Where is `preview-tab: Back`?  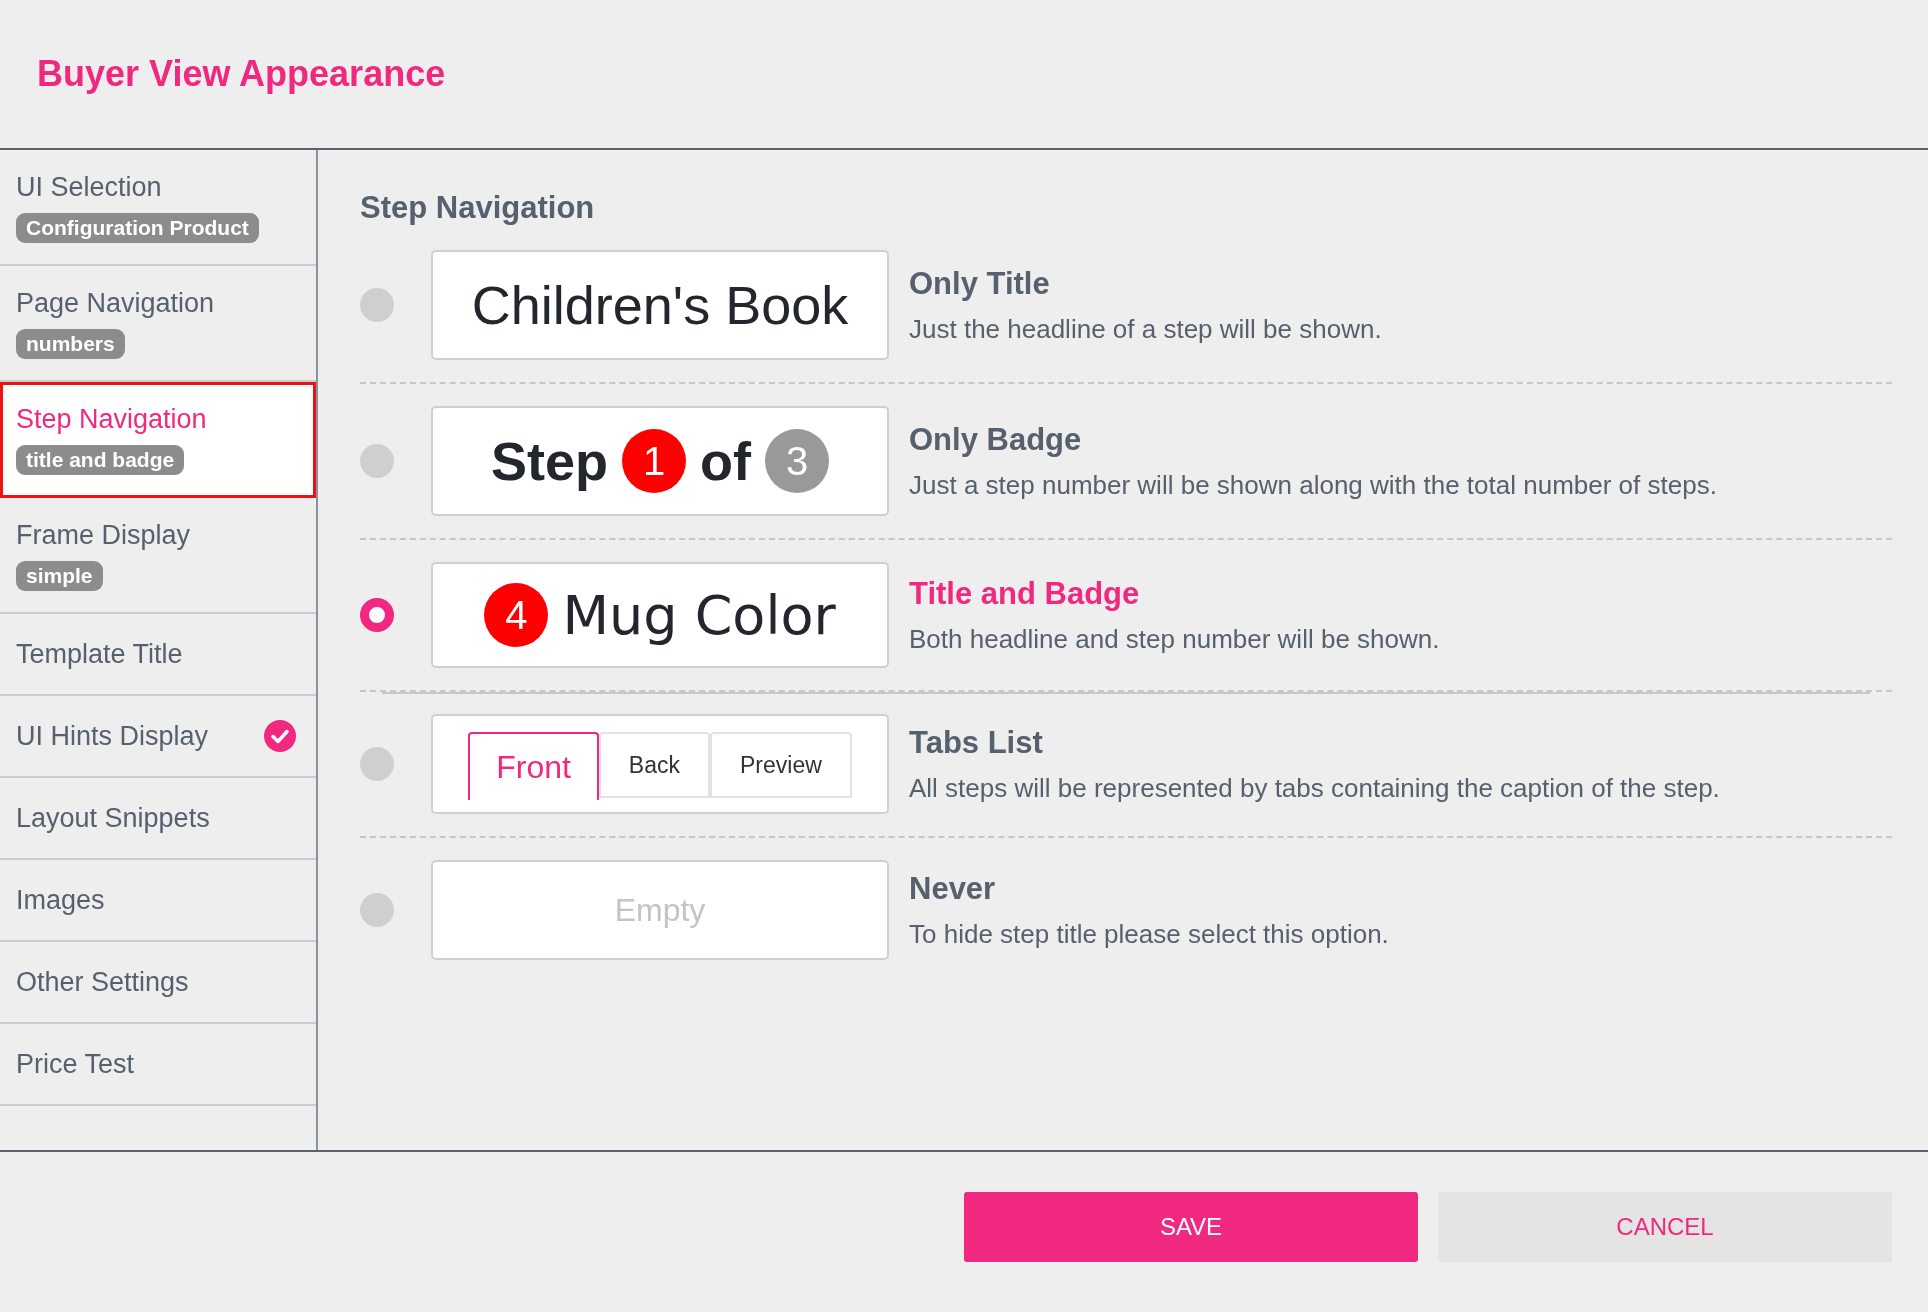
preview-tab: Back is located at coordinates (654, 765).